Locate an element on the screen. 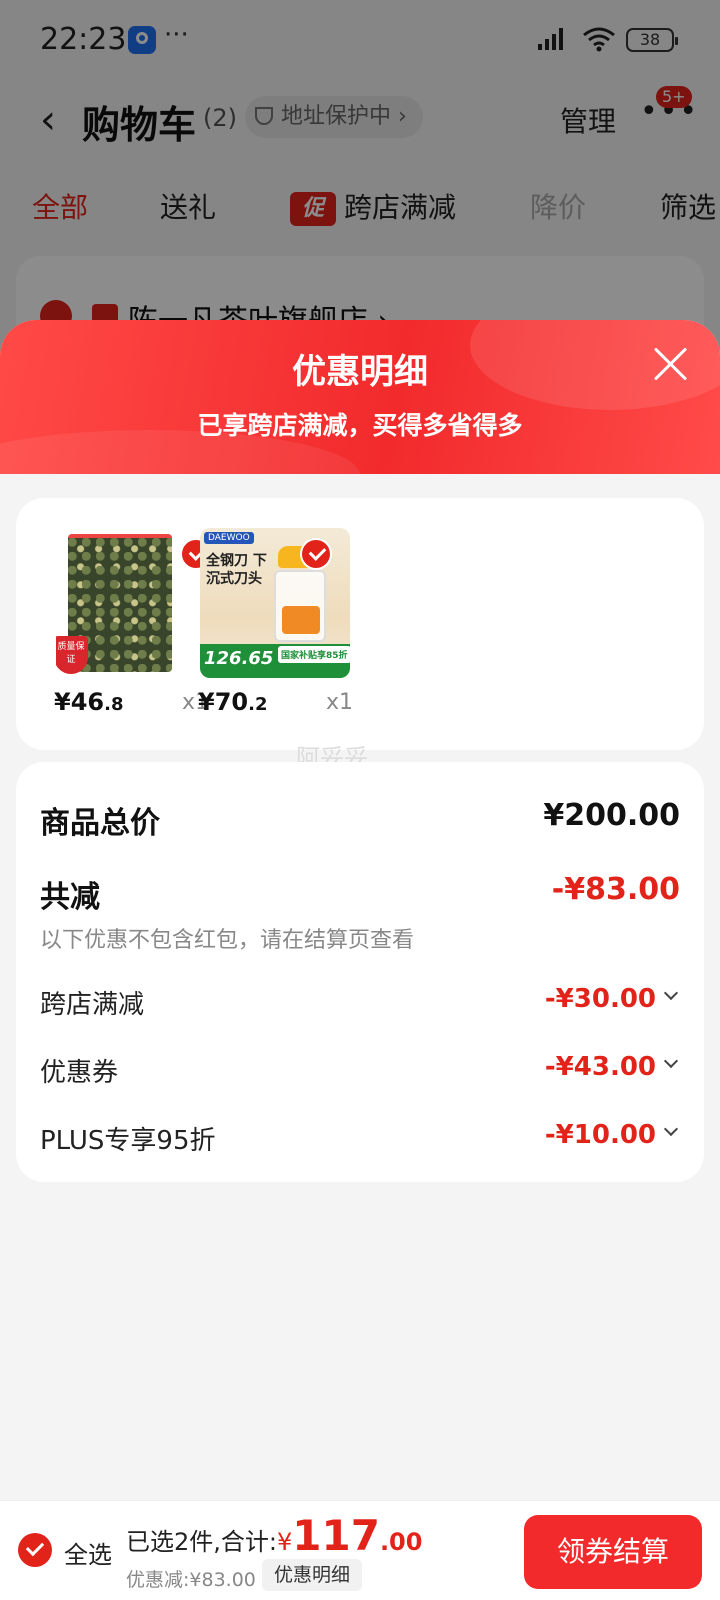  discount-note: 以下优惠不包含红包，请在结算页查看 is located at coordinates (227, 940).